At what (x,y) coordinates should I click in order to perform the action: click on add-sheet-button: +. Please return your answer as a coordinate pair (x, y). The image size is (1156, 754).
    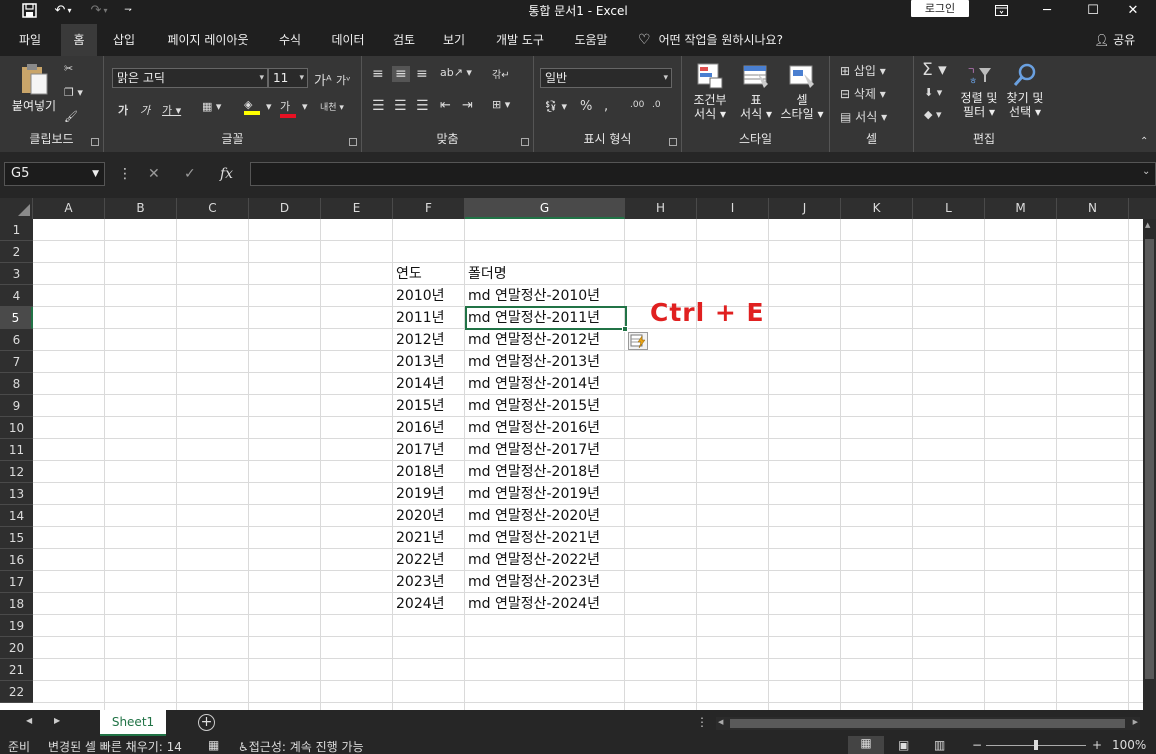
    Looking at the image, I should click on (206, 722).